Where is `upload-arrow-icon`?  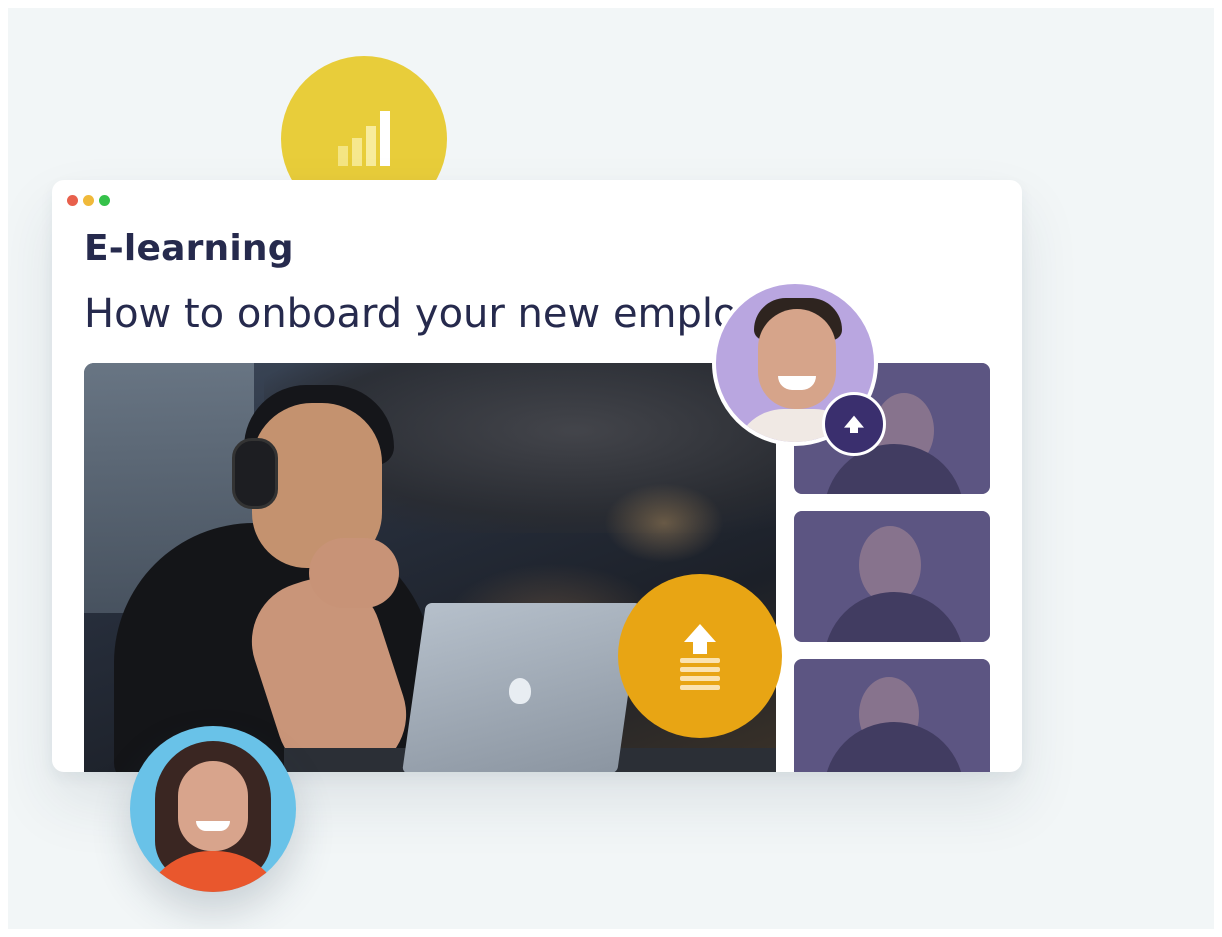 upload-arrow-icon is located at coordinates (854, 424).